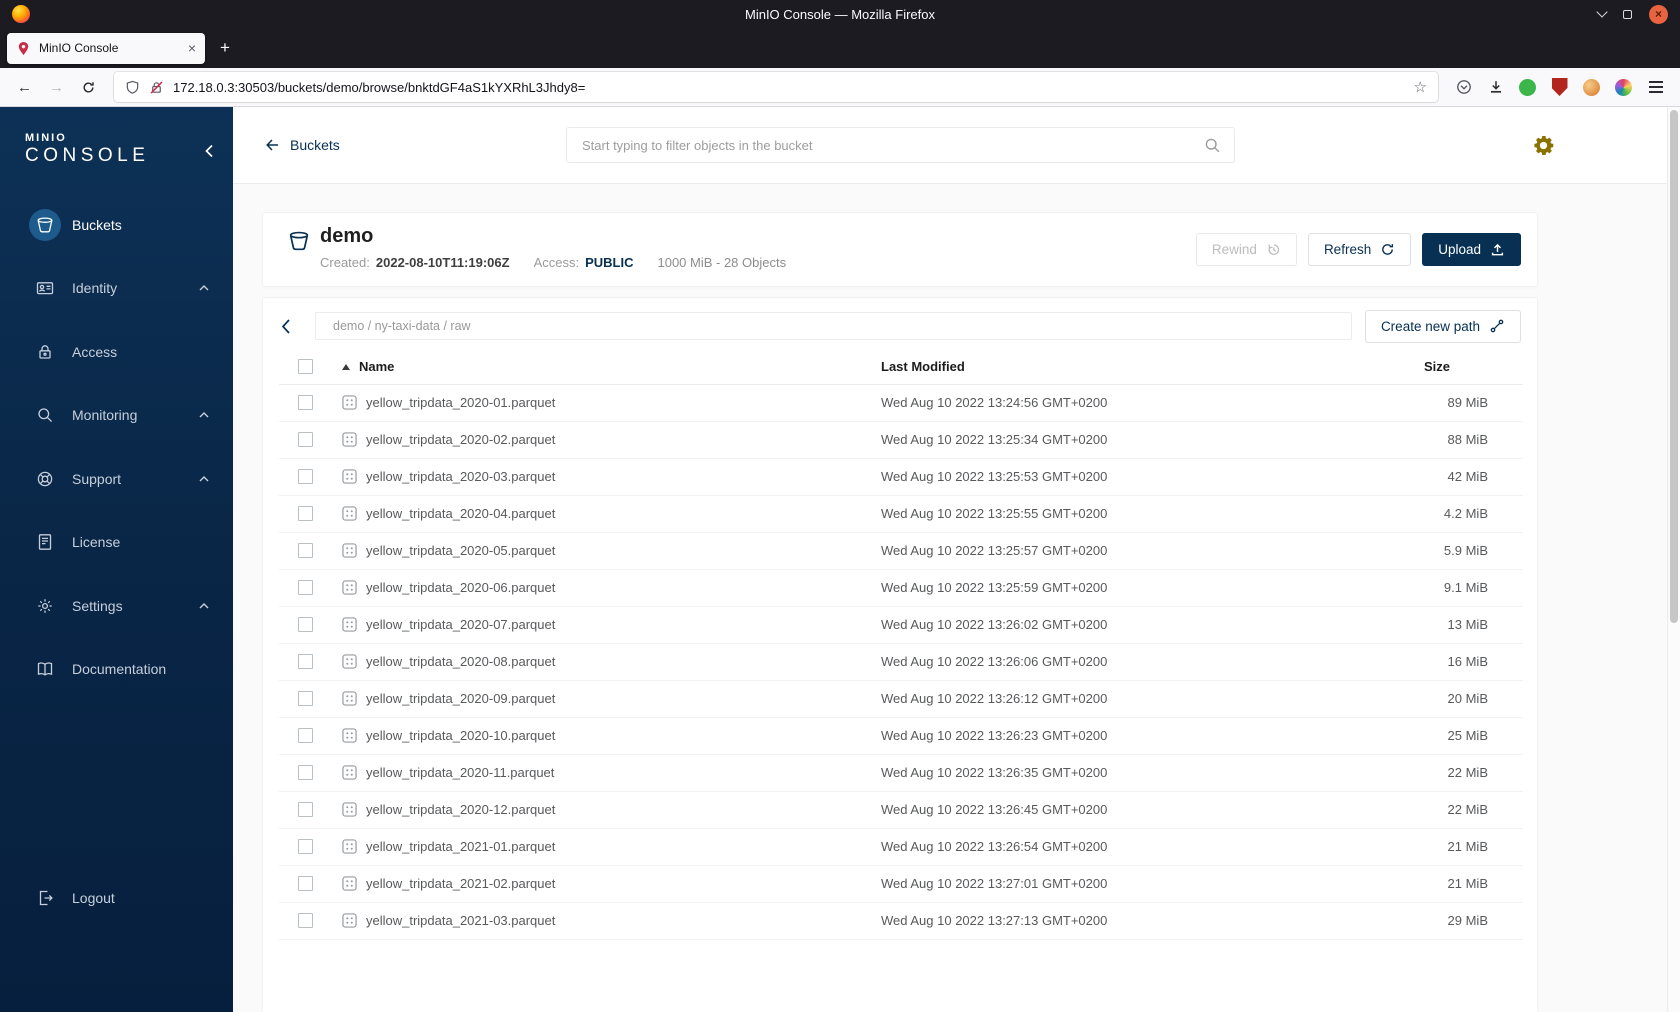 The image size is (1680, 1012). Describe the element at coordinates (1471, 249) in the screenshot. I see `upload-button: Upload` at that location.